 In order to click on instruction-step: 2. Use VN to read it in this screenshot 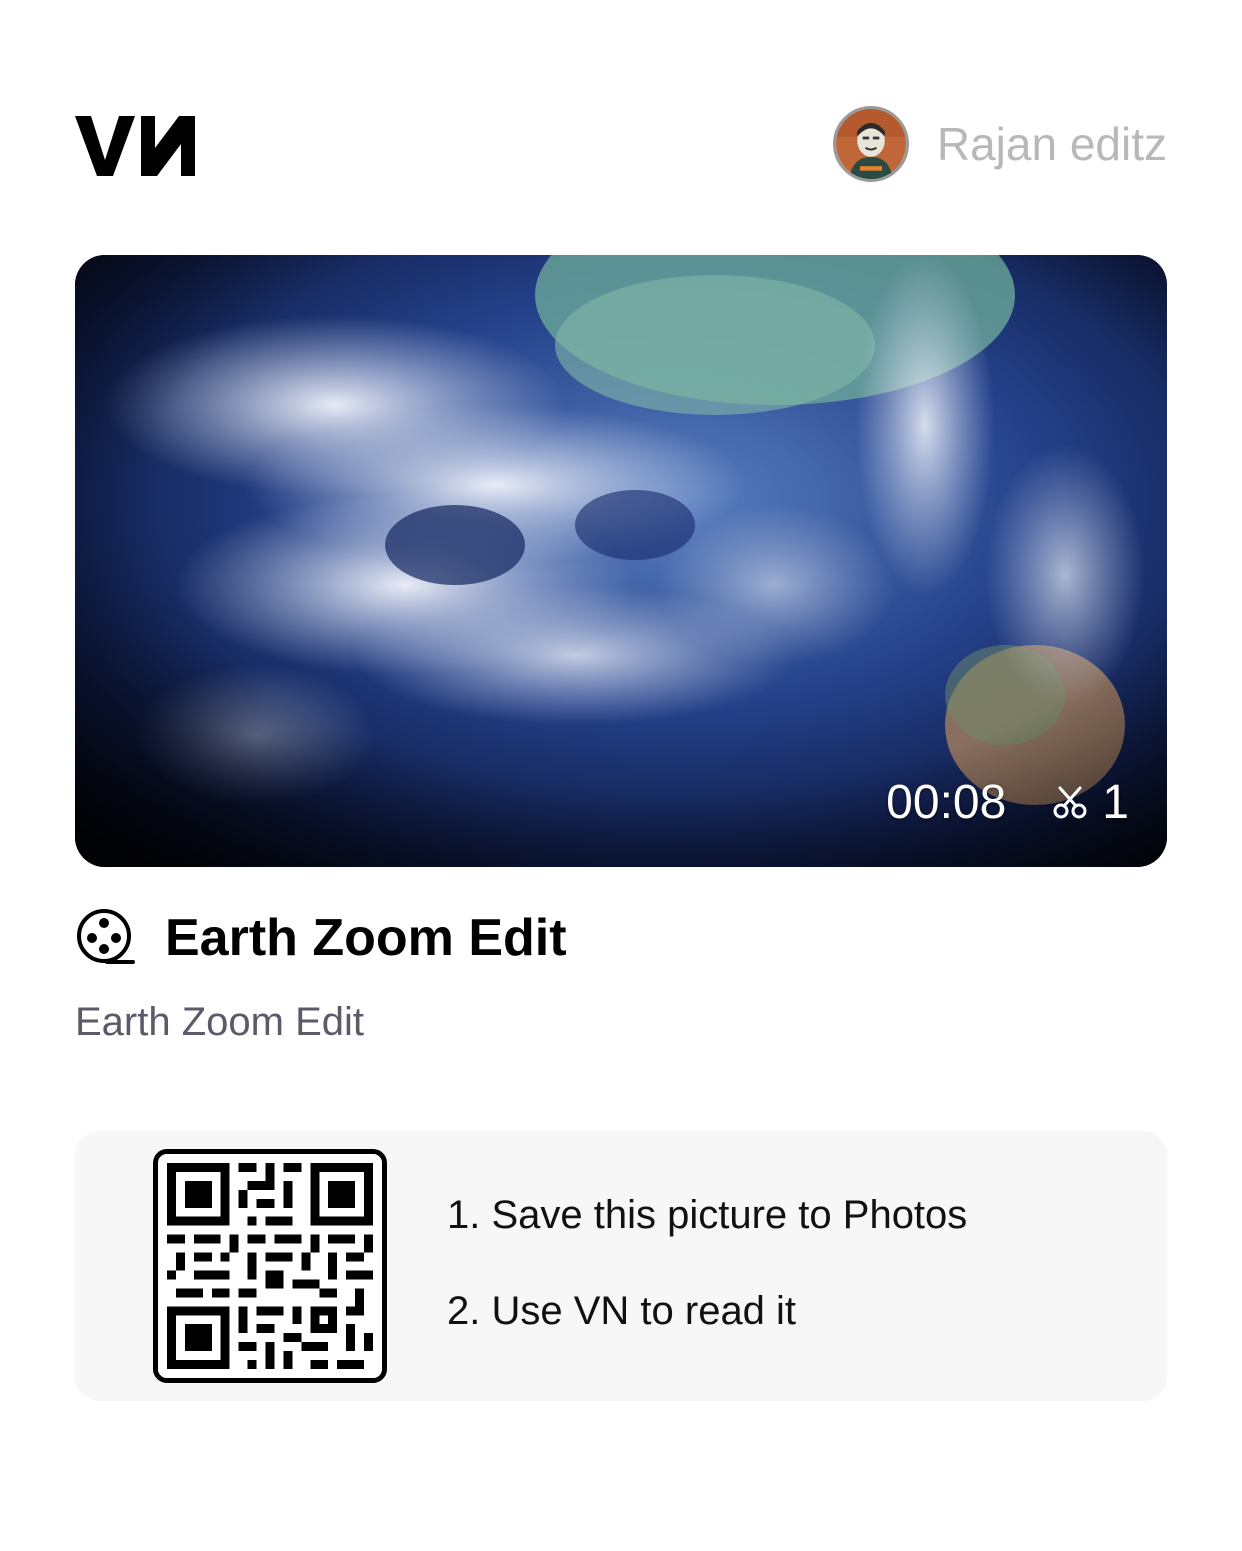, I will do `click(622, 1311)`.